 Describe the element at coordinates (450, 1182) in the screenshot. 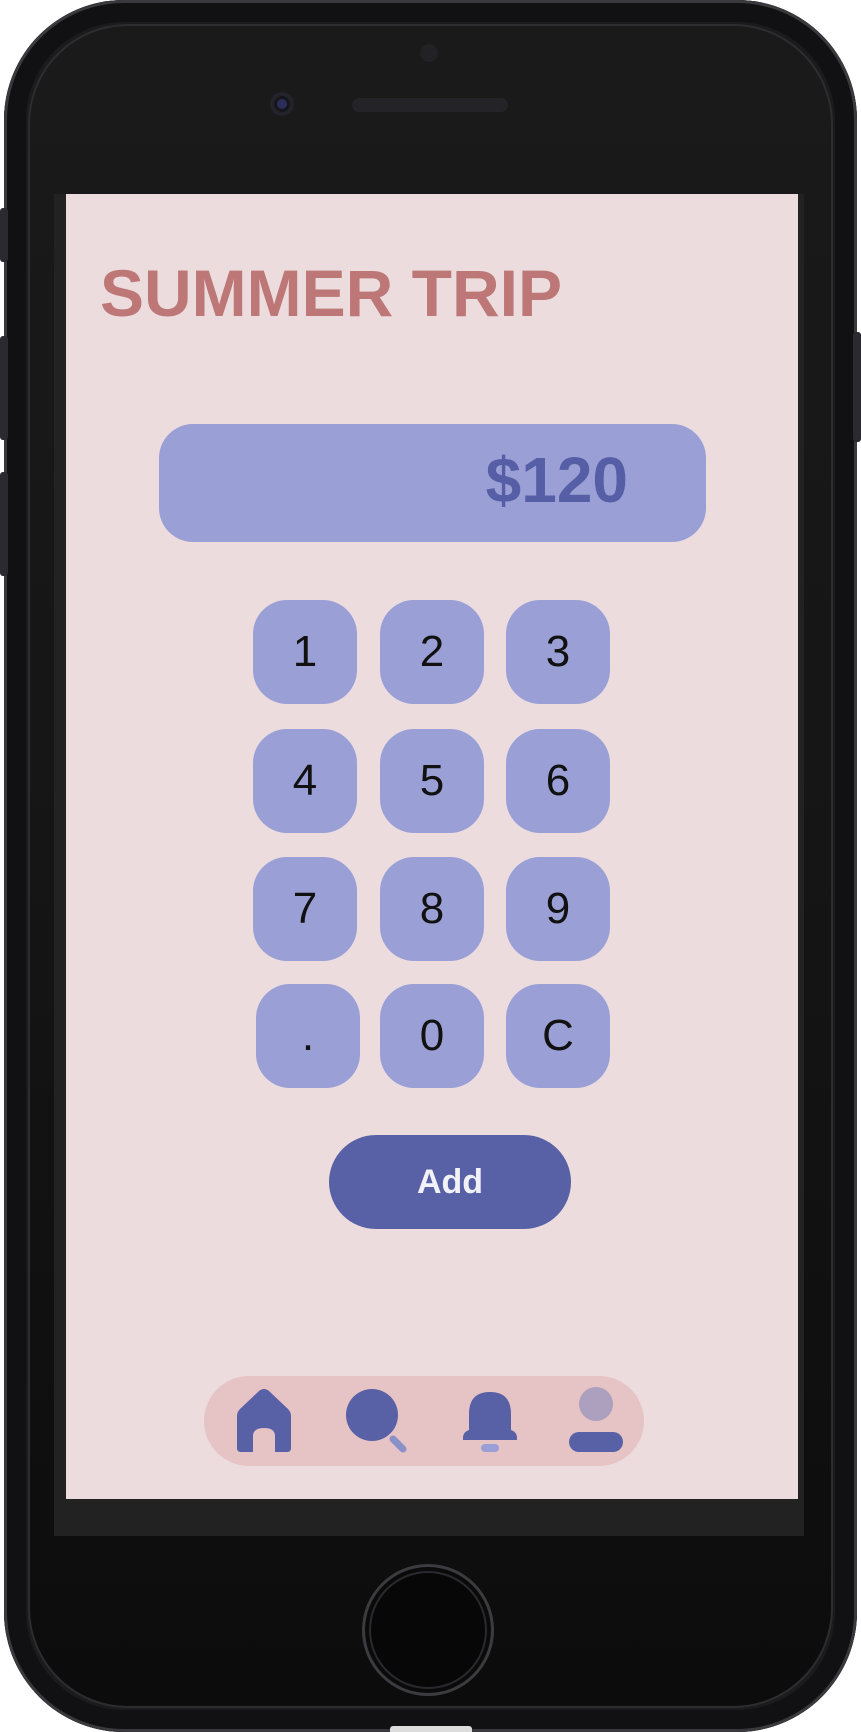

I see `add-button: Add` at that location.